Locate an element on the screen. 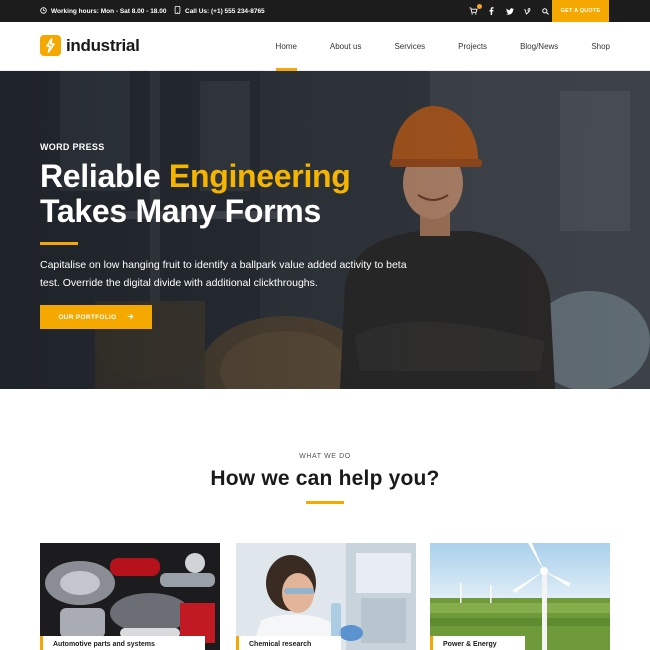  topbar-icons is located at coordinates (509, 11).